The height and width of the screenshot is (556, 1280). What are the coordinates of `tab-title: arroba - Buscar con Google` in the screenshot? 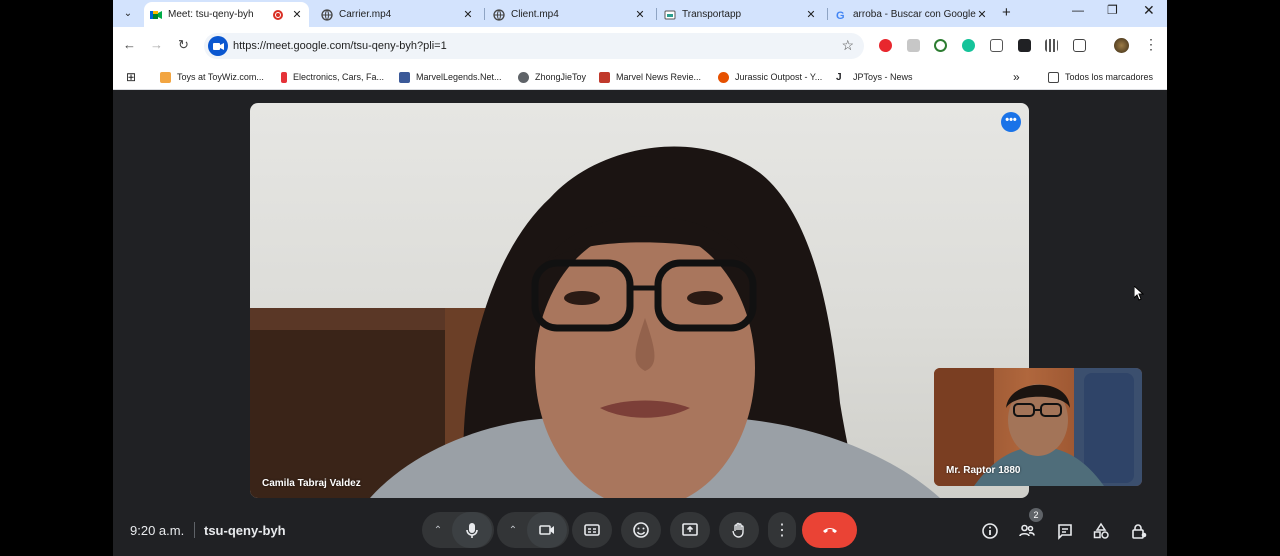 It's located at (914, 14).